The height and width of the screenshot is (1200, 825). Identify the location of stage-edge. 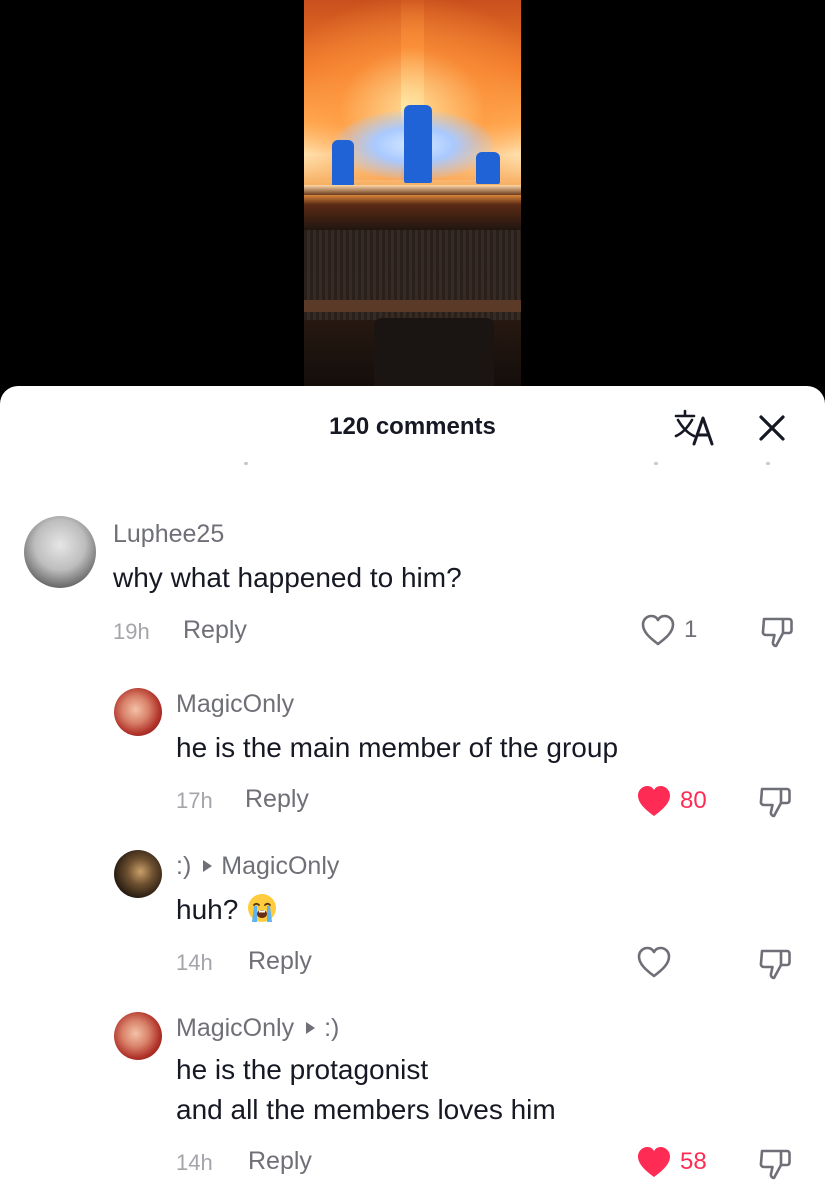
(412, 190).